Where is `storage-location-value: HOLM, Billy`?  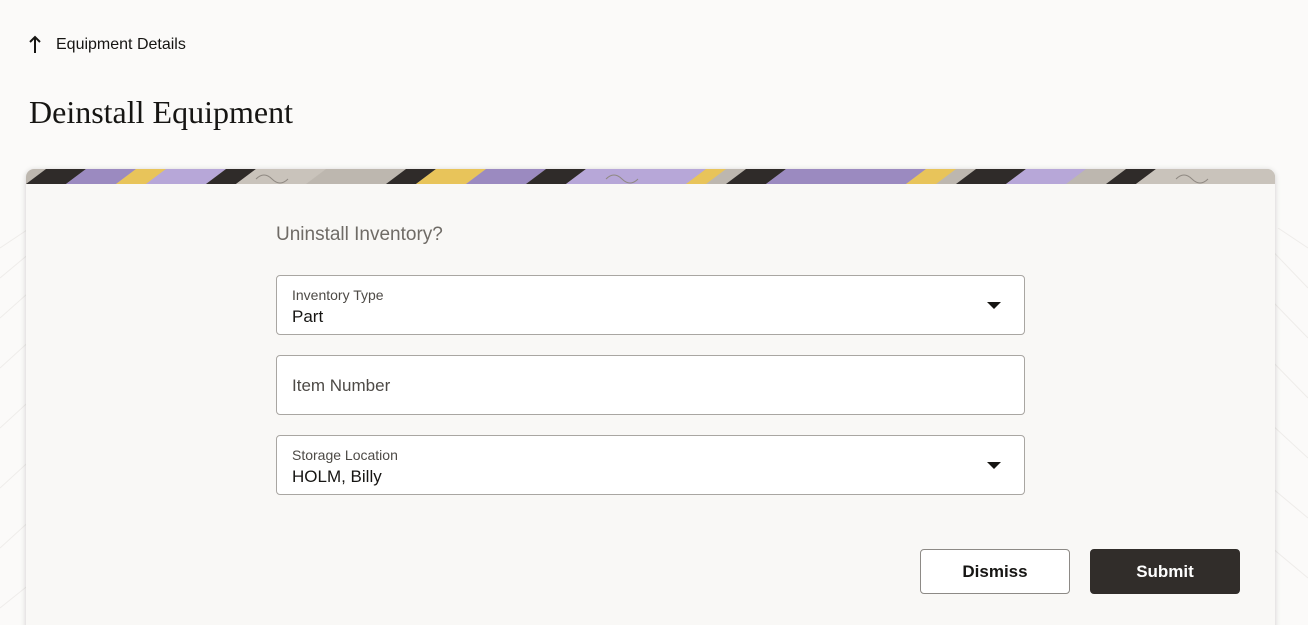 storage-location-value: HOLM, Billy is located at coordinates (337, 476).